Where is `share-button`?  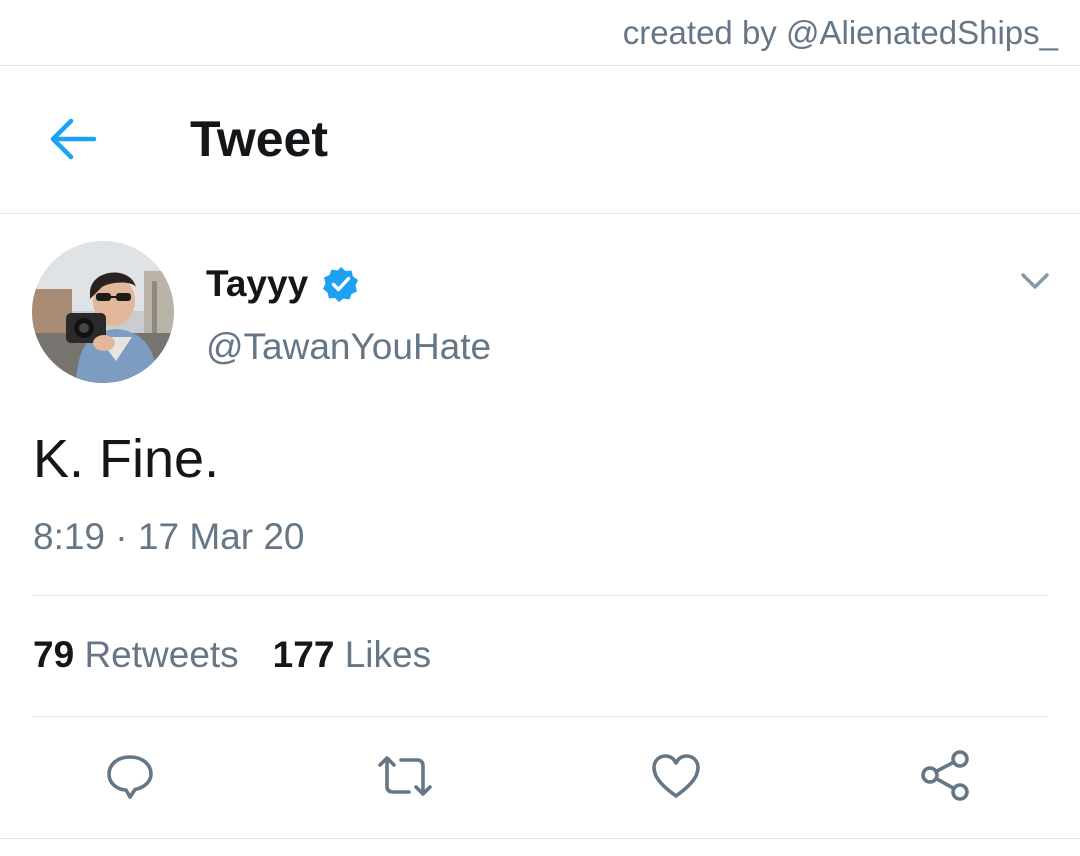 share-button is located at coordinates (946, 776).